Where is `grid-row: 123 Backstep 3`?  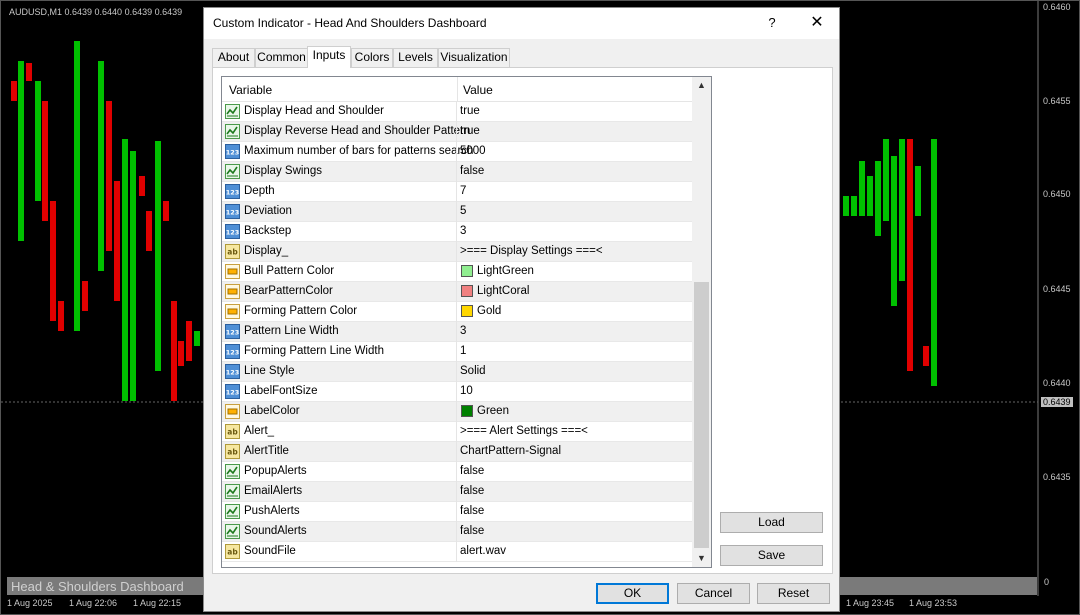 grid-row: 123 Backstep 3 is located at coordinates (457, 232).